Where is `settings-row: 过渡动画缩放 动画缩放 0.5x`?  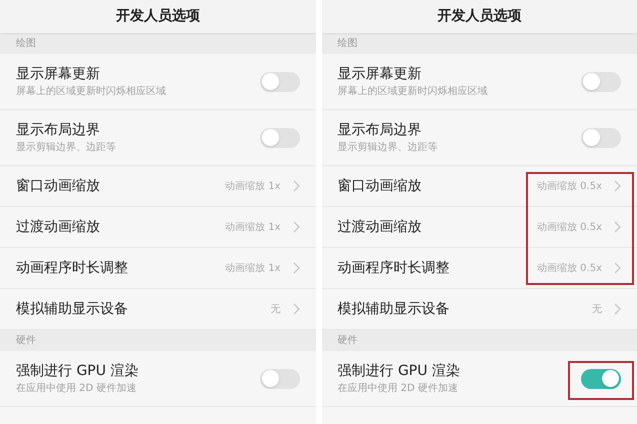
settings-row: 过渡动画缩放 动画缩放 0.5x is located at coordinates (479, 227).